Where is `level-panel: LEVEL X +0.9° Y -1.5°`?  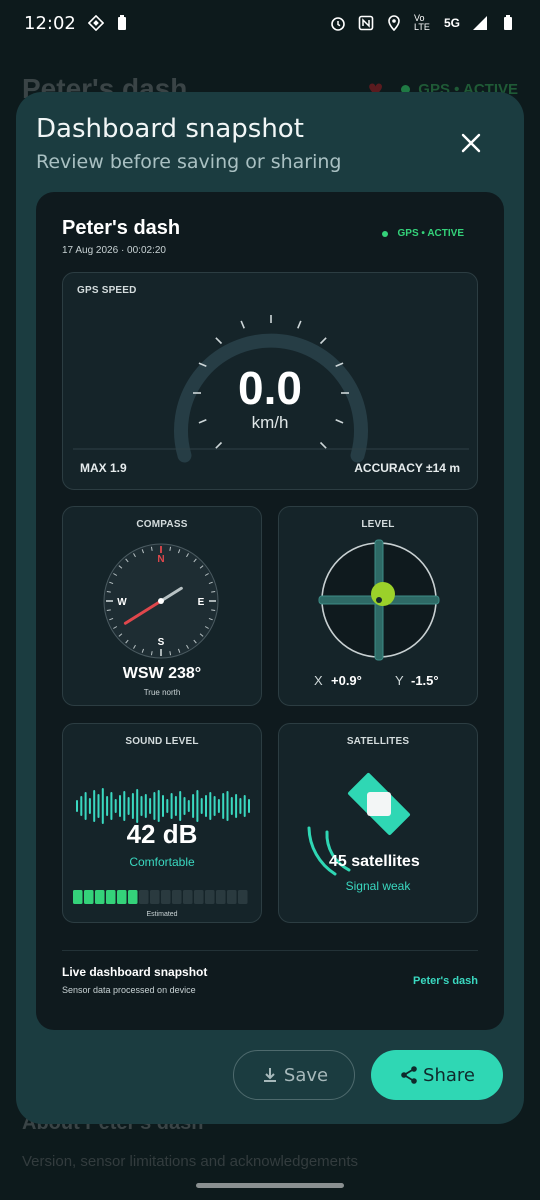
level-panel: LEVEL X +0.9° Y -1.5° is located at coordinates (378, 606).